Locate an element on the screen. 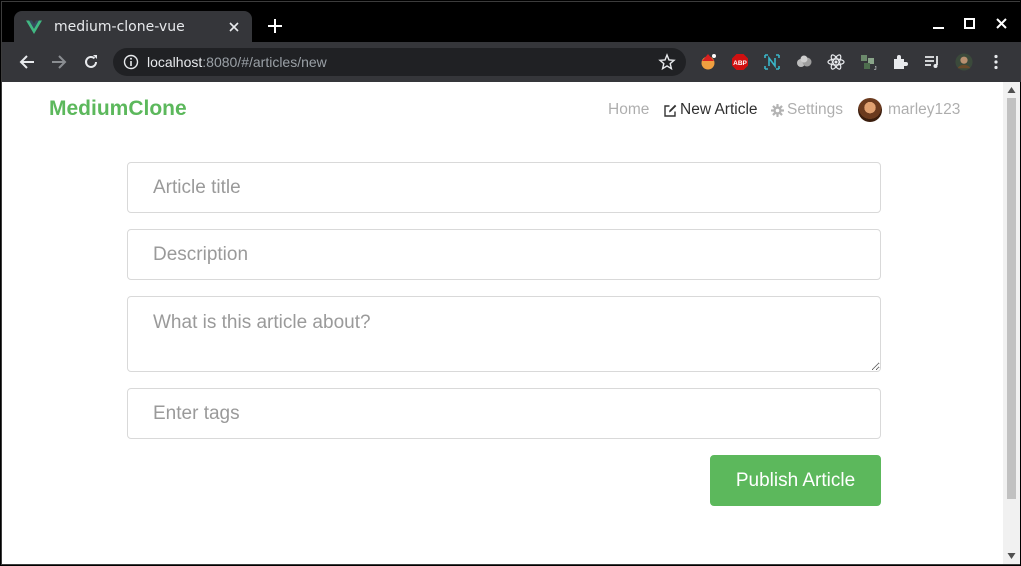 The height and width of the screenshot is (566, 1021). react-devtools-icon is located at coordinates (836, 62).